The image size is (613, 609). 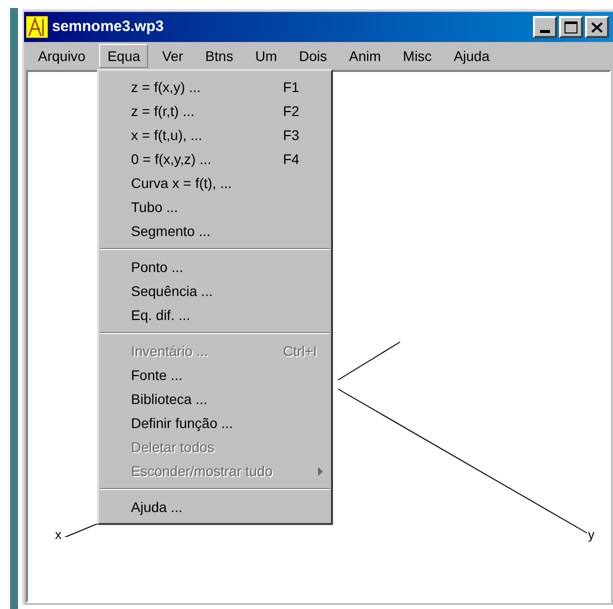 I want to click on menu-bar-item: Ajuda, so click(x=472, y=56).